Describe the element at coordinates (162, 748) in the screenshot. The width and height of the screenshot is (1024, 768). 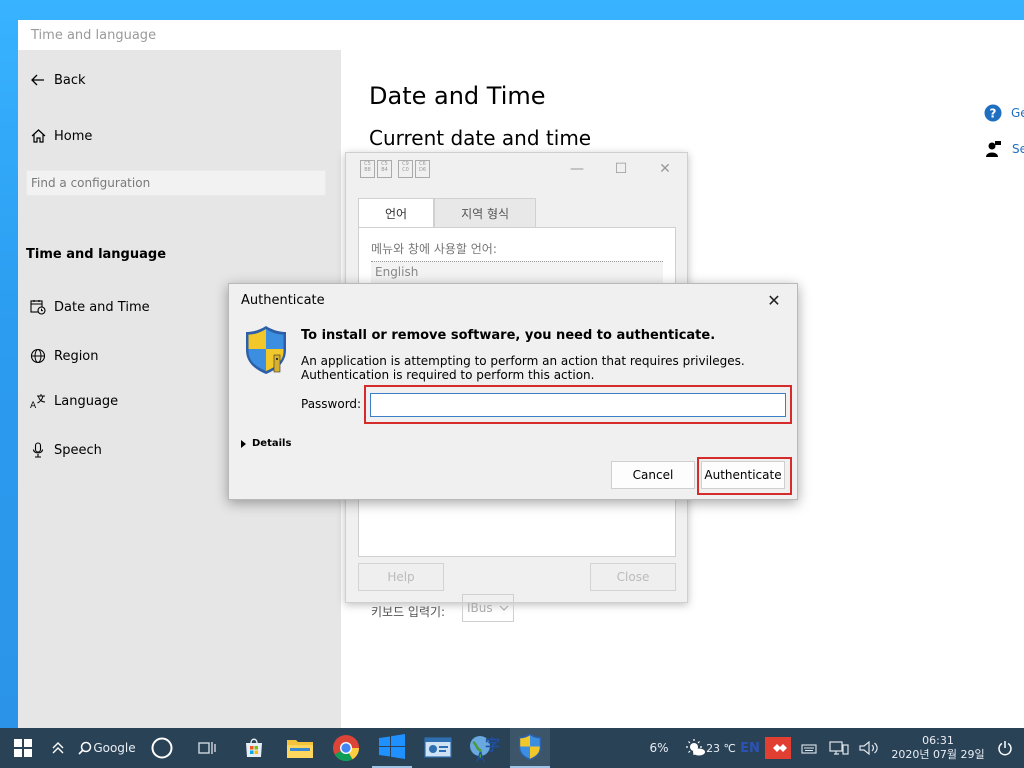
I see `cortana-icon` at that location.